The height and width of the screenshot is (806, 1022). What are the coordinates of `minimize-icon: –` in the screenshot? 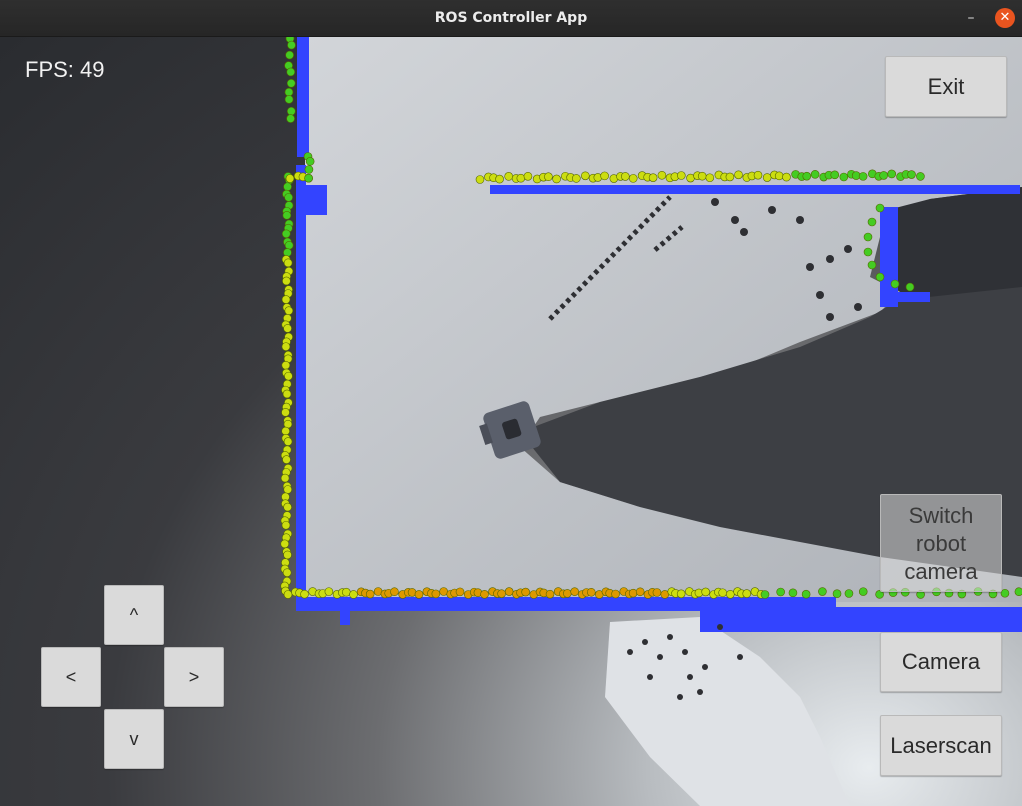 It's located at (971, 18).